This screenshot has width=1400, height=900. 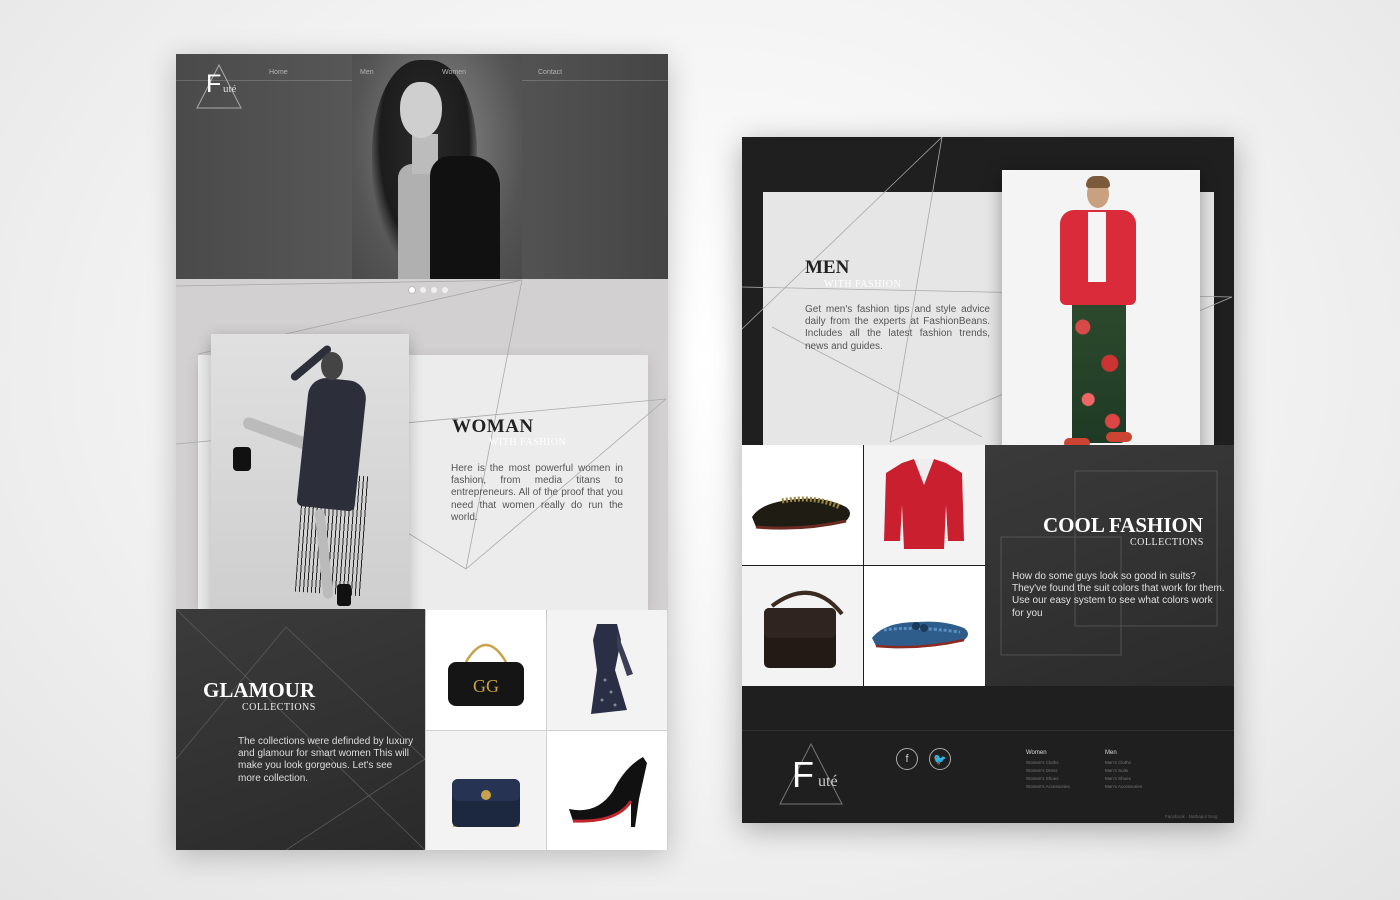 I want to click on product-leather-bag, so click(x=802, y=626).